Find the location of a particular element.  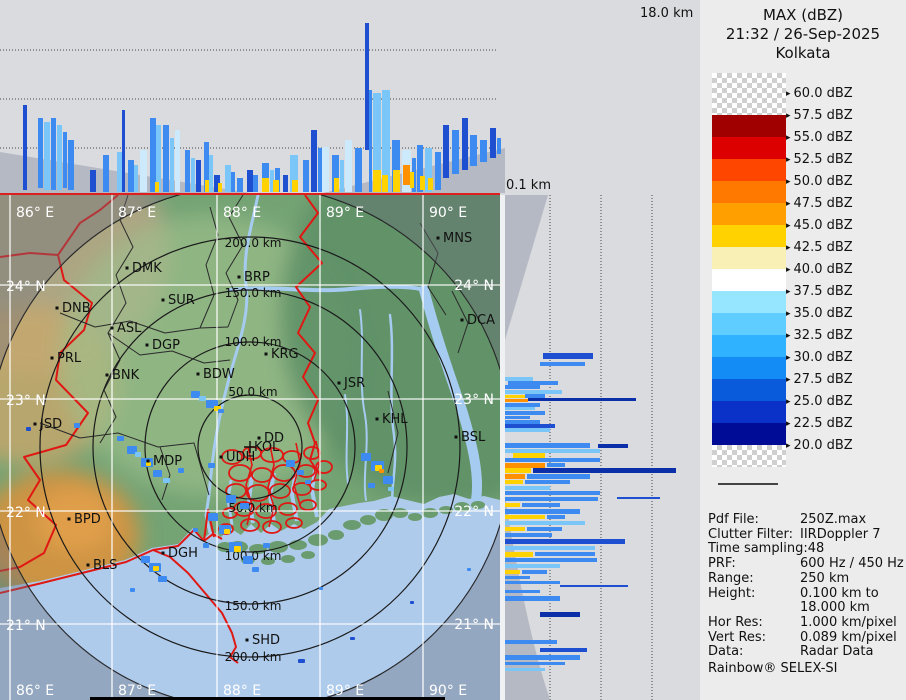

top-profile-canvas is located at coordinates (252, 108).